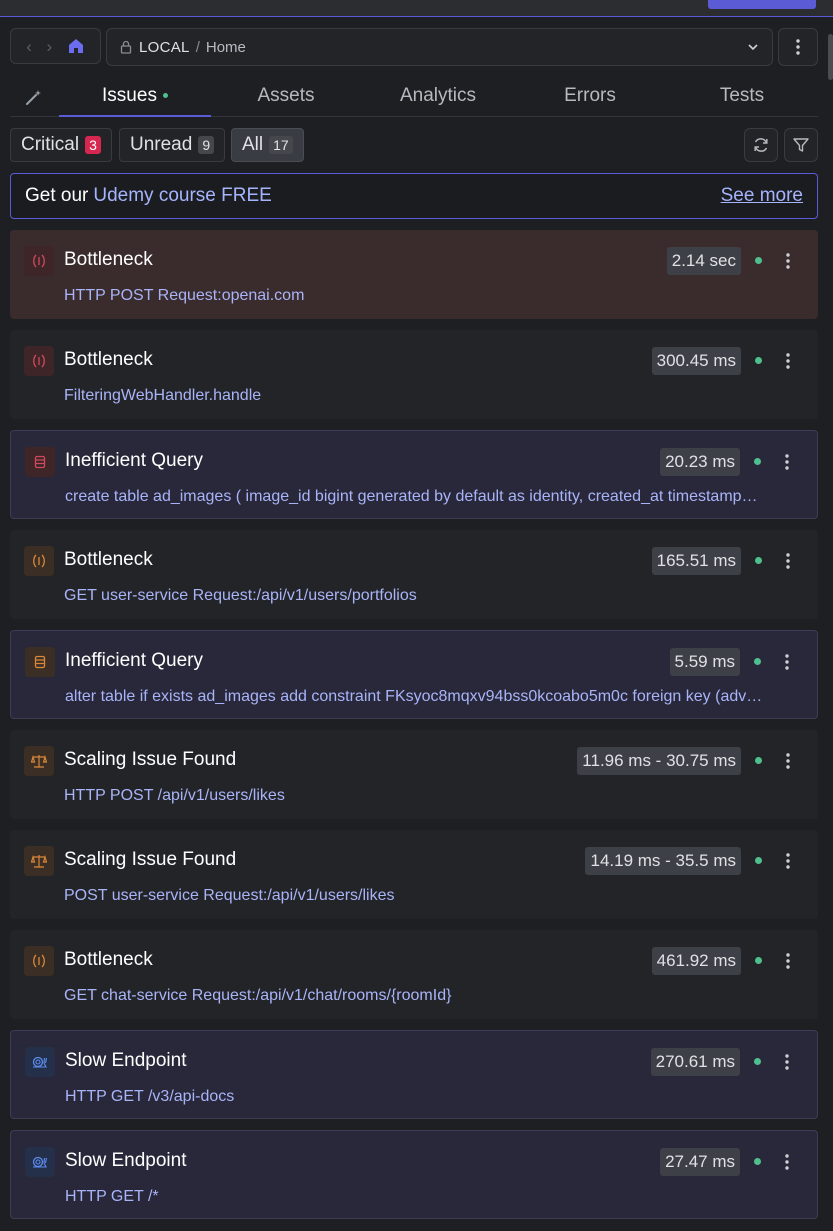  I want to click on chevron-left-icon: ‹, so click(29, 46).